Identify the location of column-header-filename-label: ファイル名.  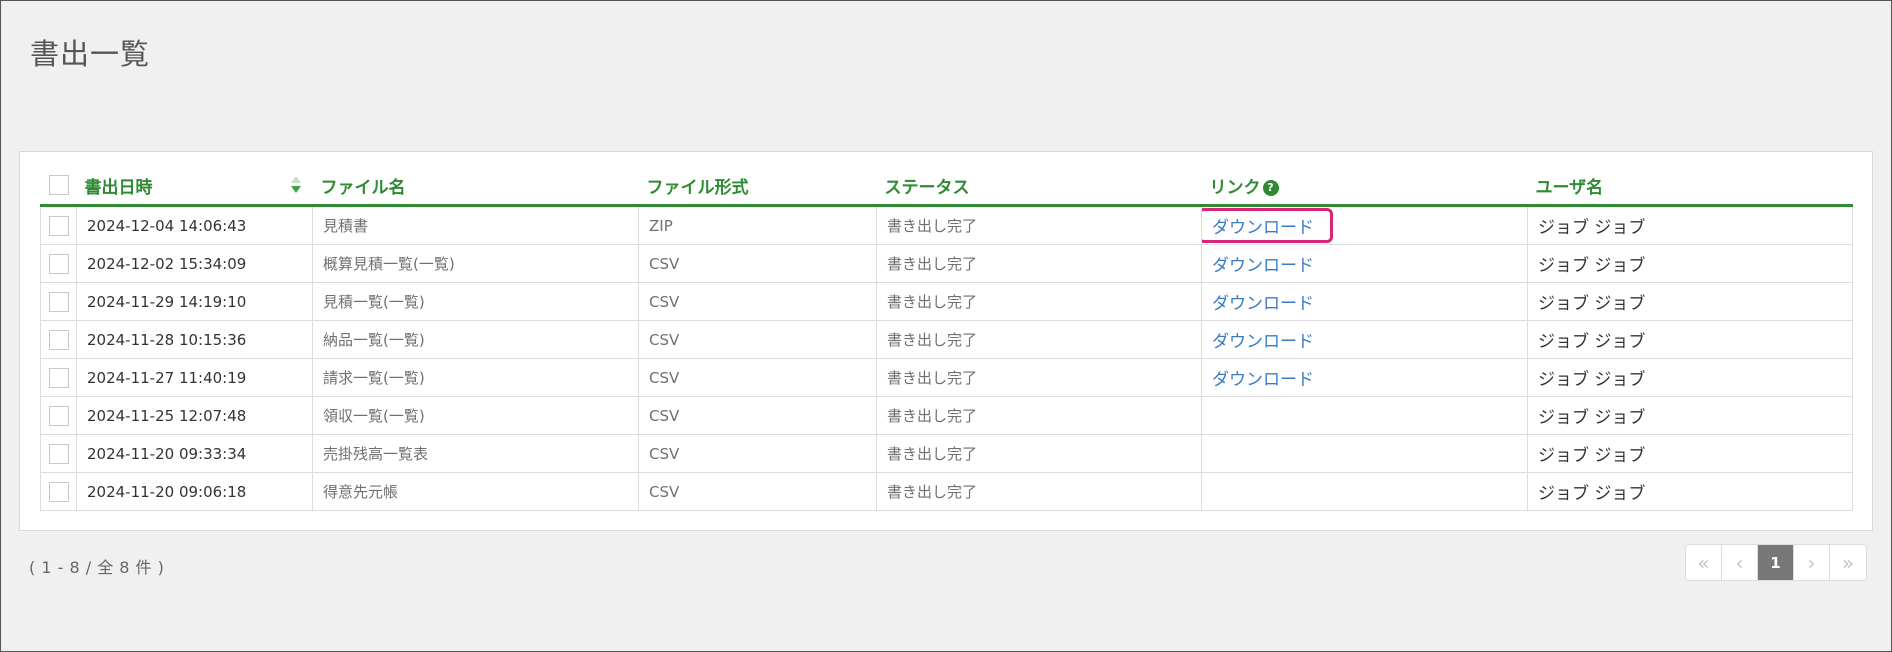
(363, 187).